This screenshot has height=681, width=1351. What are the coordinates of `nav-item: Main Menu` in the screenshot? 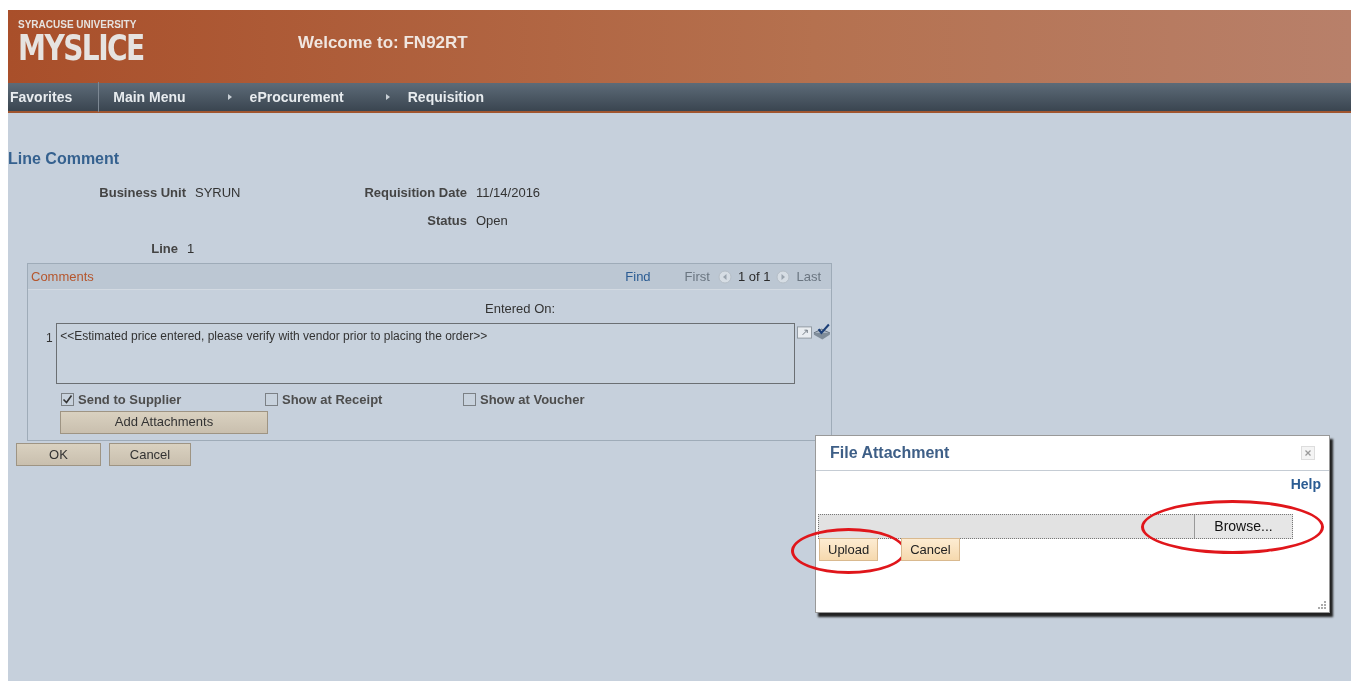 It's located at (152, 97).